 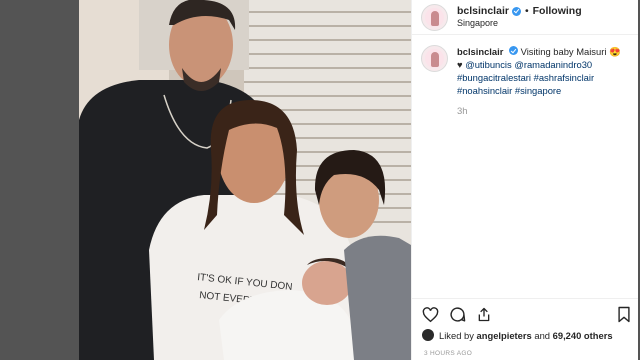 I want to click on caption-username-link: bclsinclair, so click(x=480, y=51).